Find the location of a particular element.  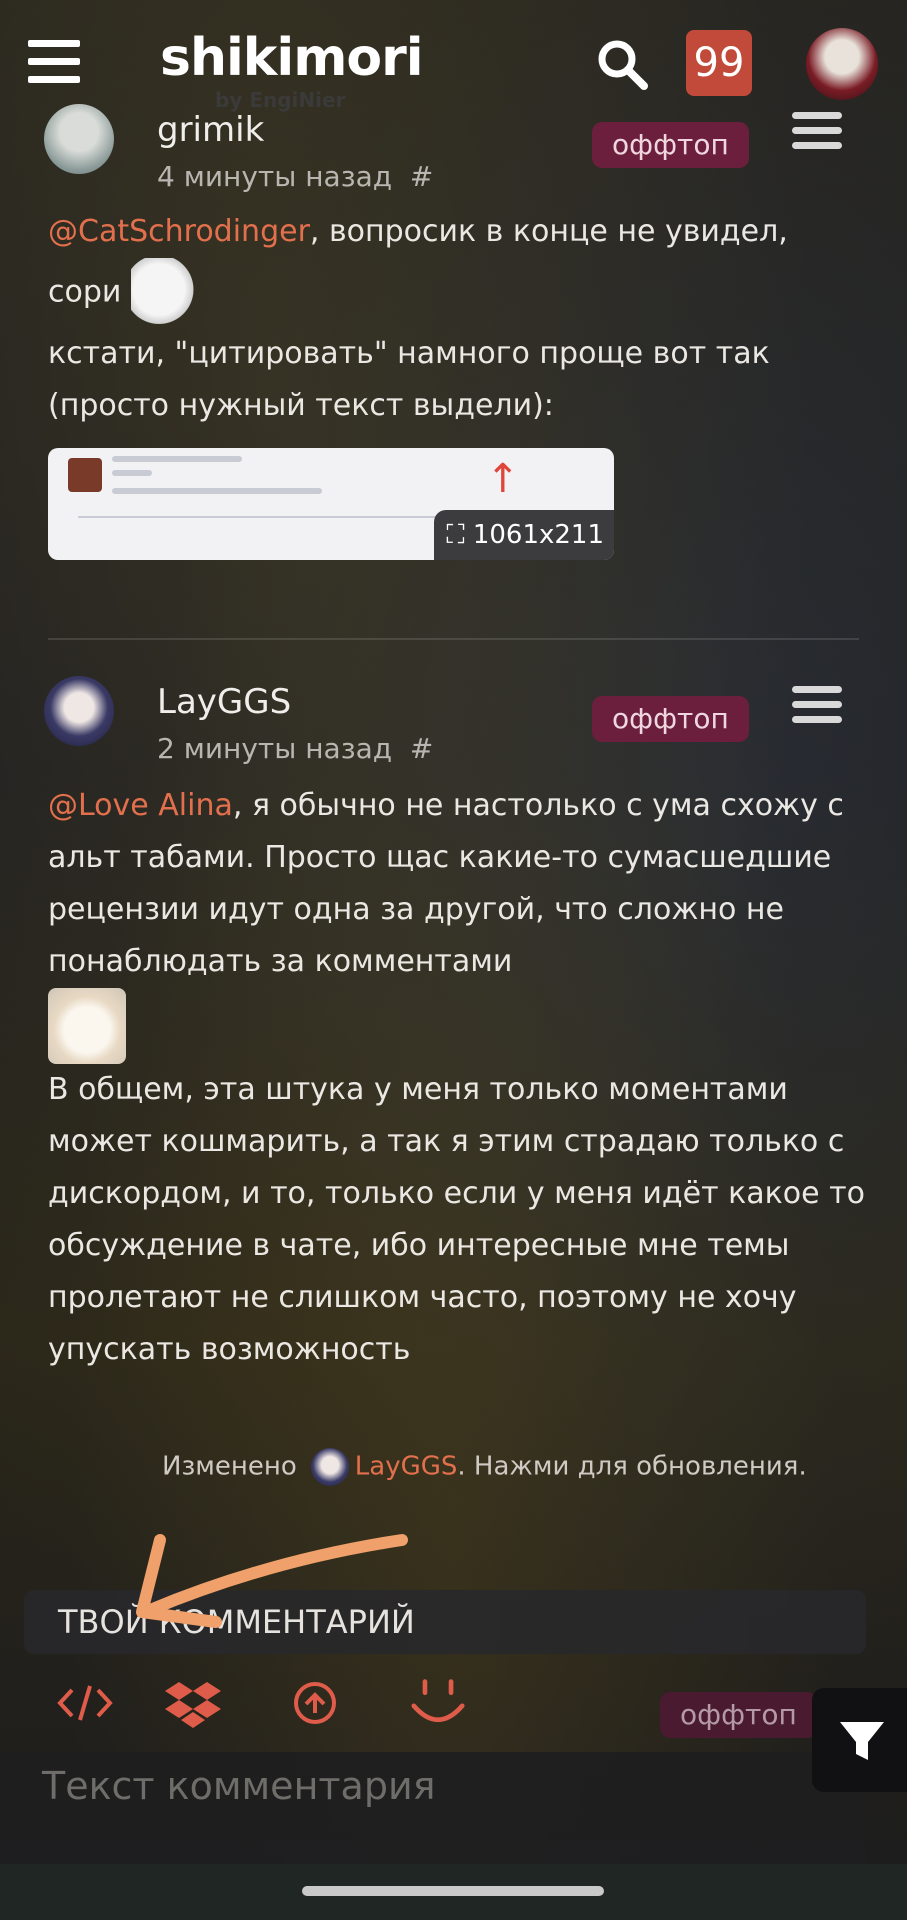

refresh-hint: . Нажми для обновления. is located at coordinates (632, 1466).